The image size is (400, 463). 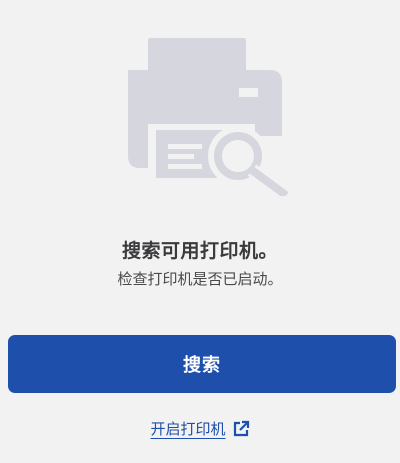 I want to click on empty-state-title: 搜索可用打印机。, so click(x=199, y=251).